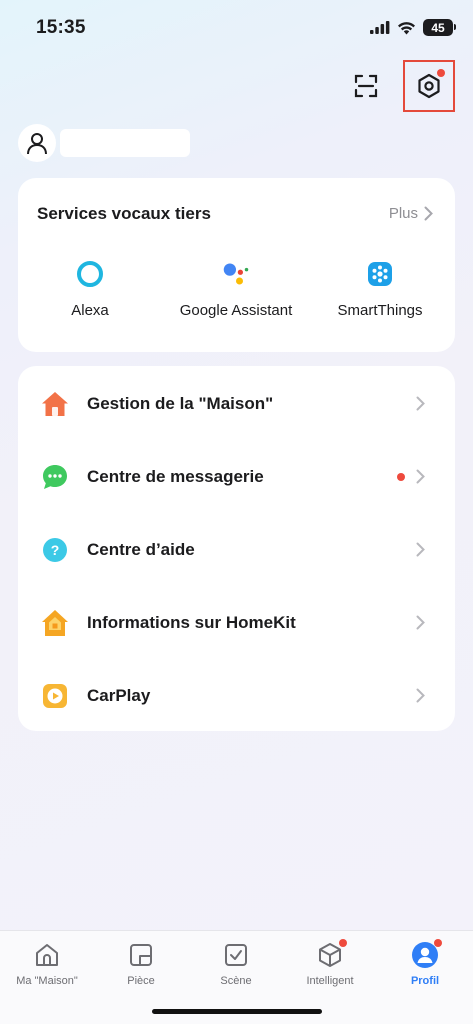 This screenshot has height=1024, width=473. Describe the element at coordinates (380, 274) in the screenshot. I see `smartthings-icon` at that location.